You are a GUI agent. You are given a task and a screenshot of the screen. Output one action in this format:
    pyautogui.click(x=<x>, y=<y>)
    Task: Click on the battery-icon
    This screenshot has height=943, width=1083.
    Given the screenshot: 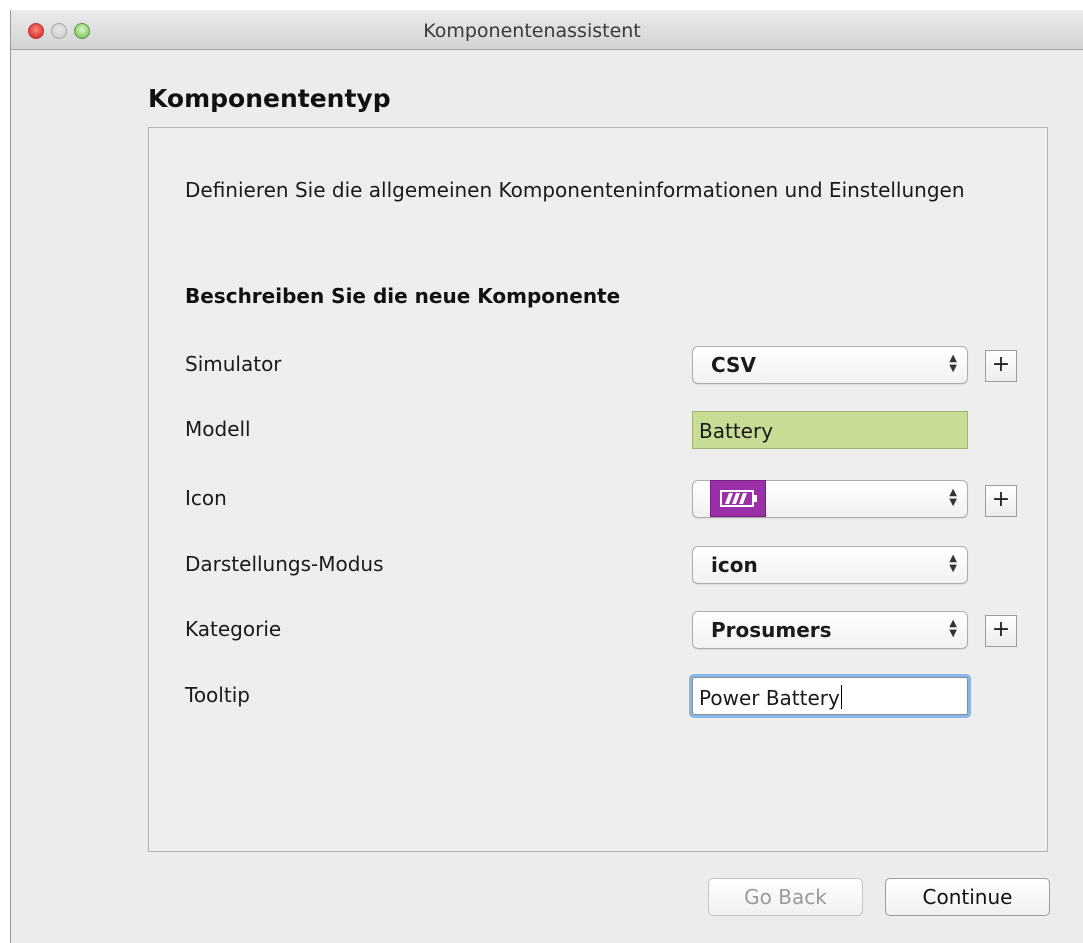 What is the action you would take?
    pyautogui.click(x=738, y=498)
    